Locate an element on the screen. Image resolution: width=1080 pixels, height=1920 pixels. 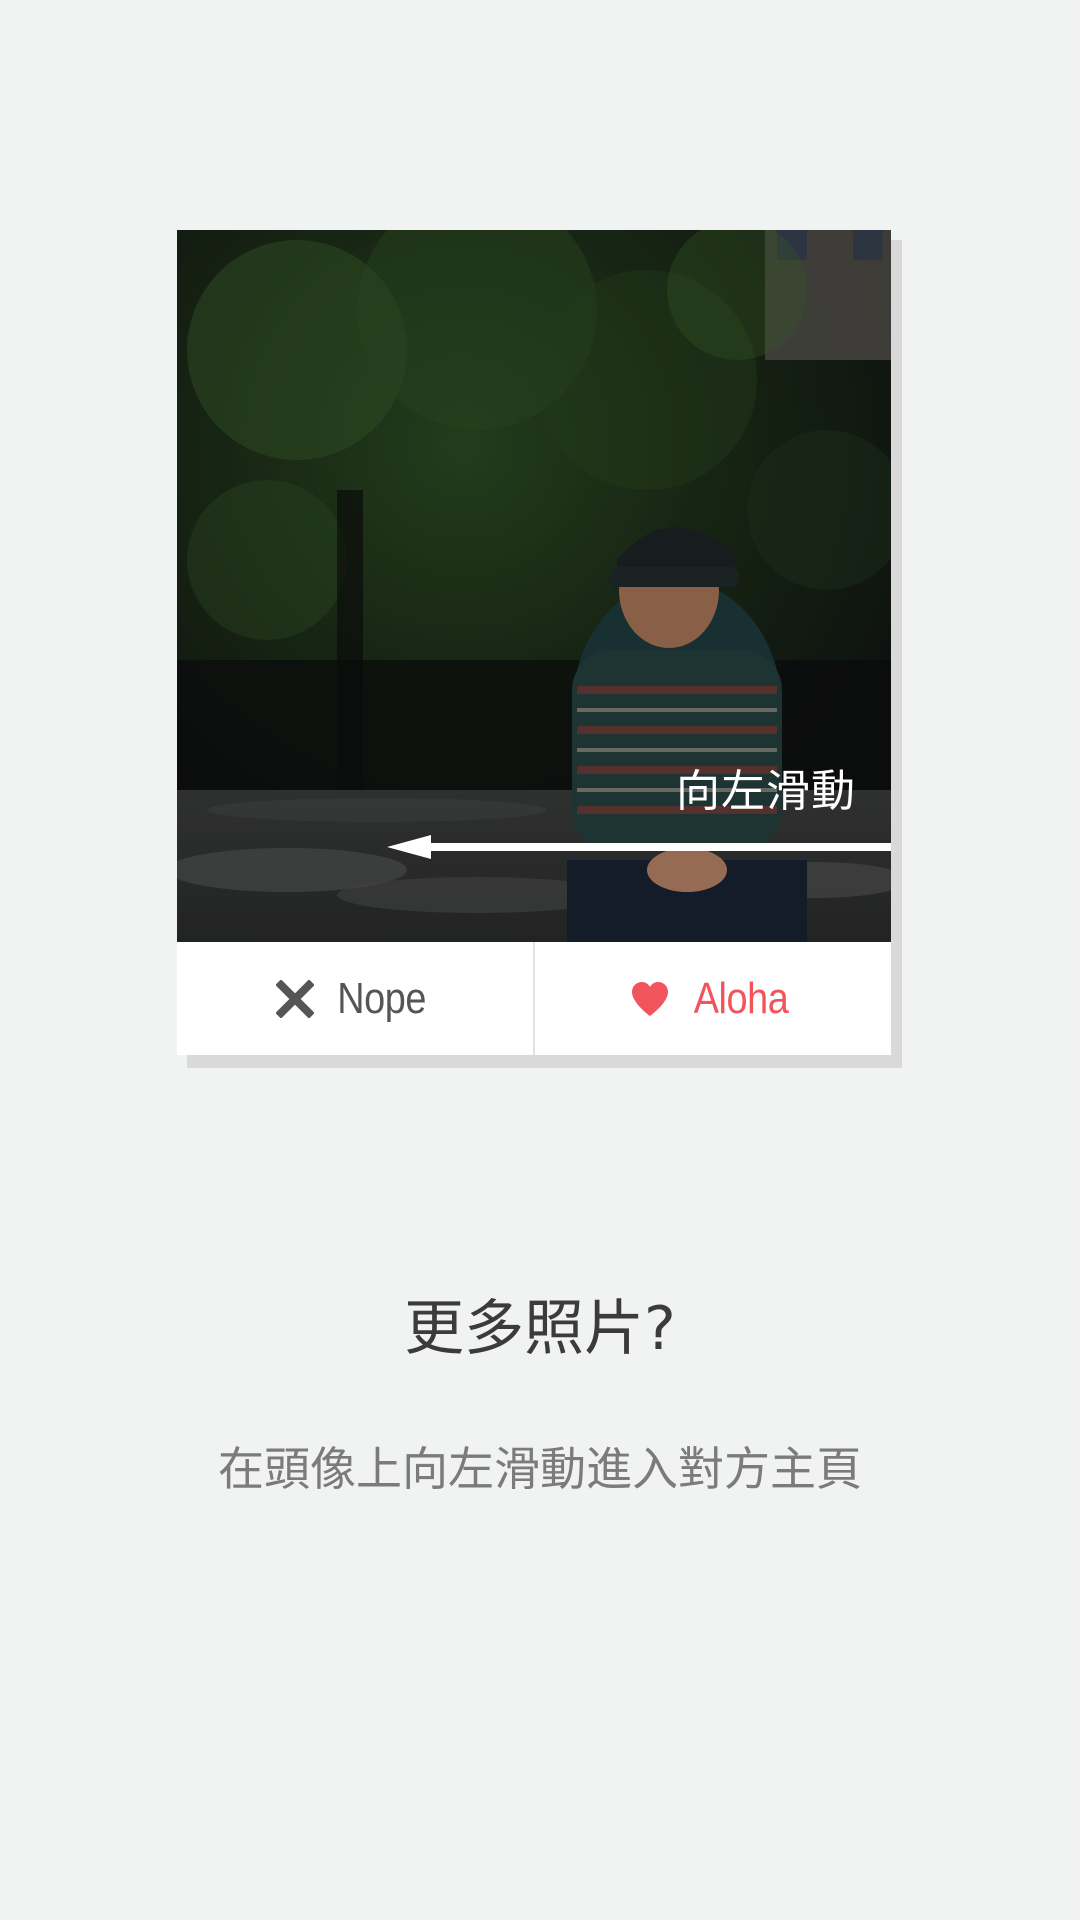
swipe-left-arrow-icon is located at coordinates (639, 847).